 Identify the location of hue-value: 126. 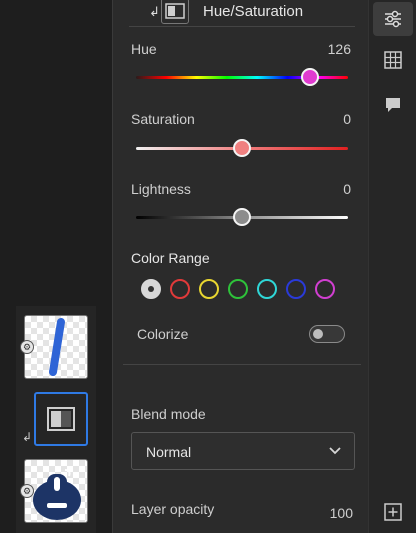
(331, 49).